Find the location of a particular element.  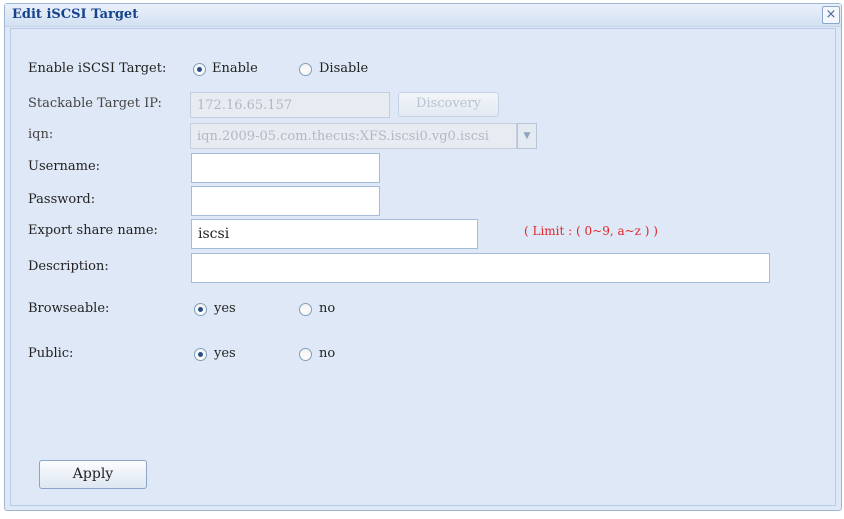

iqn-label: iqn: is located at coordinates (41, 134).